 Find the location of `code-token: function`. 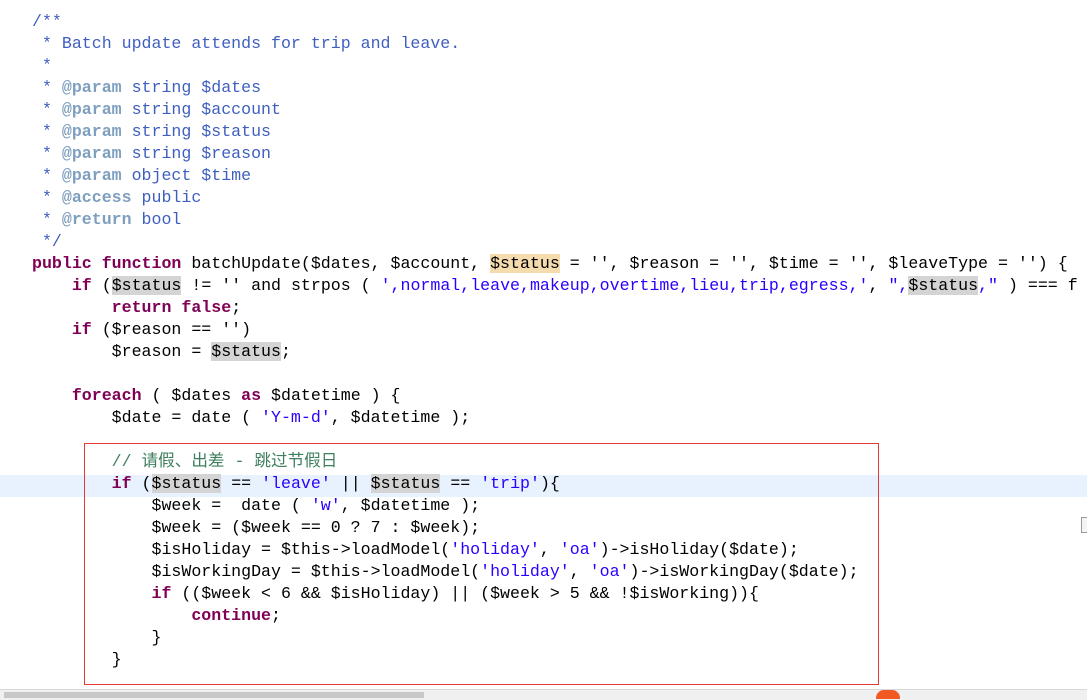

code-token: function is located at coordinates (141, 263).